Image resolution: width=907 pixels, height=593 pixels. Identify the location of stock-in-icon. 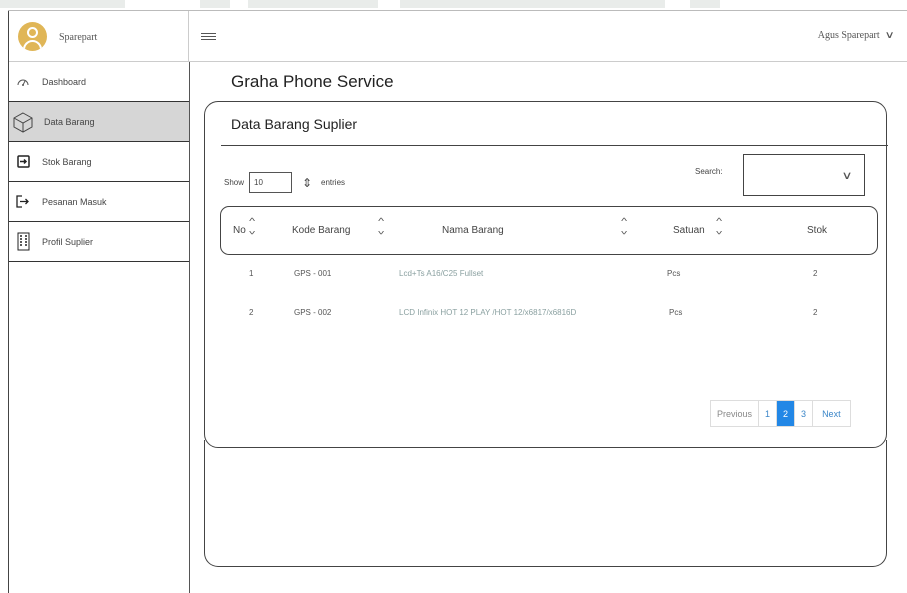
(23, 162).